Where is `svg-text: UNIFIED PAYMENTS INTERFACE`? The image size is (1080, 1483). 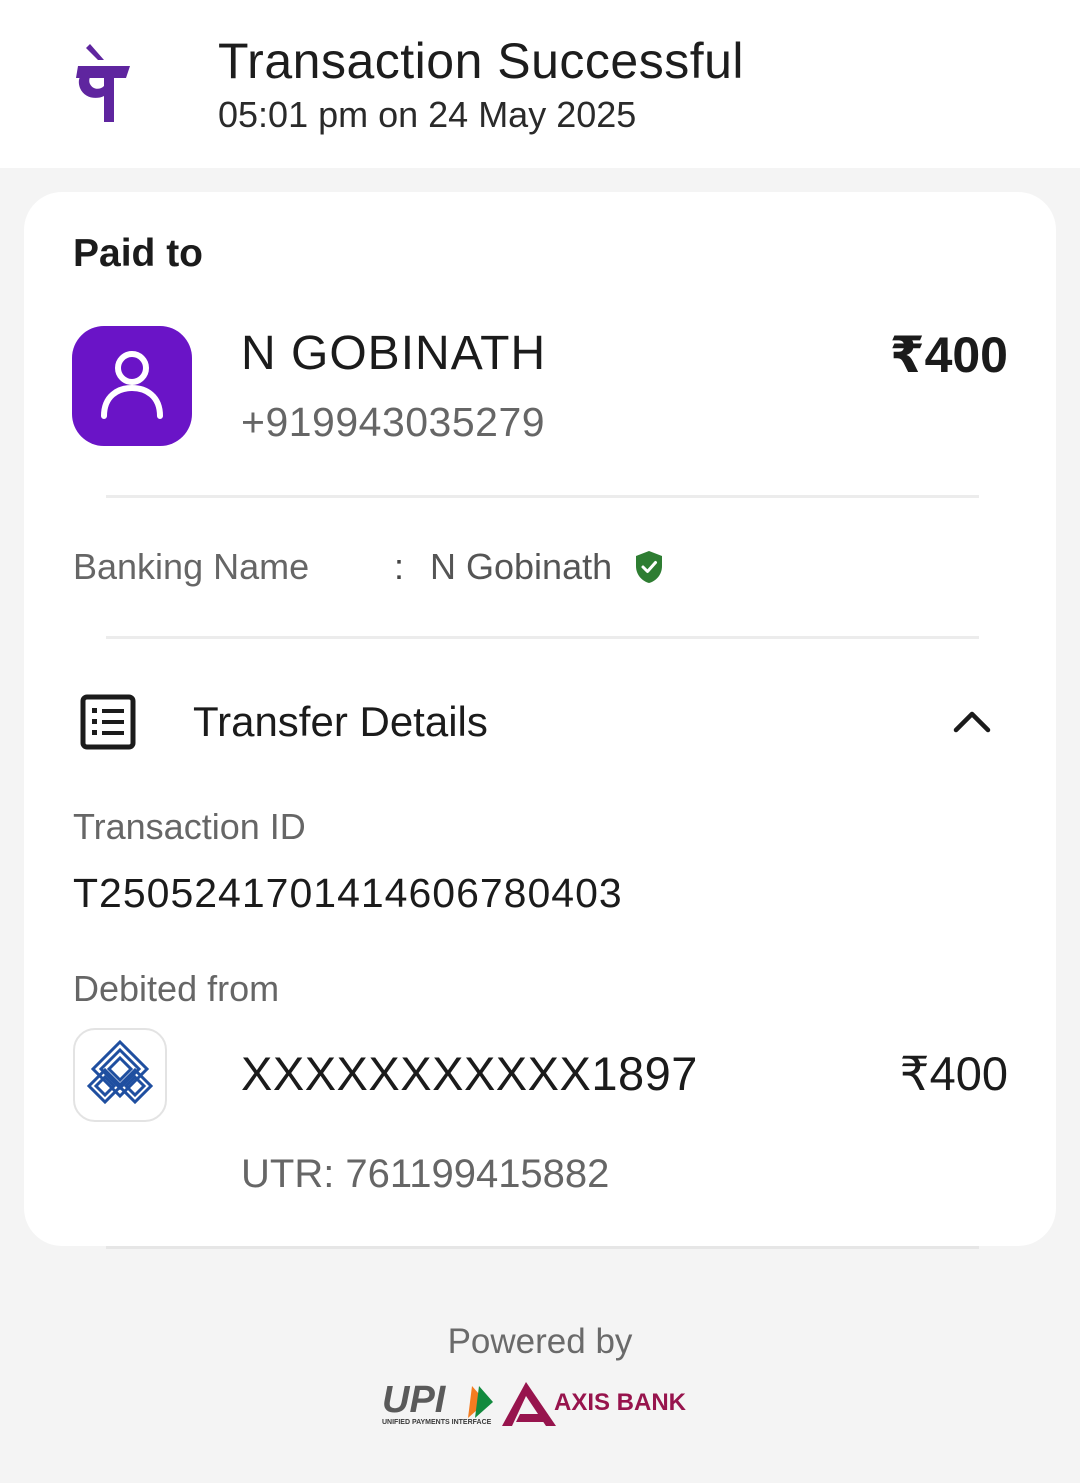
svg-text: UNIFIED PAYMENTS INTERFACE is located at coordinates (437, 1422).